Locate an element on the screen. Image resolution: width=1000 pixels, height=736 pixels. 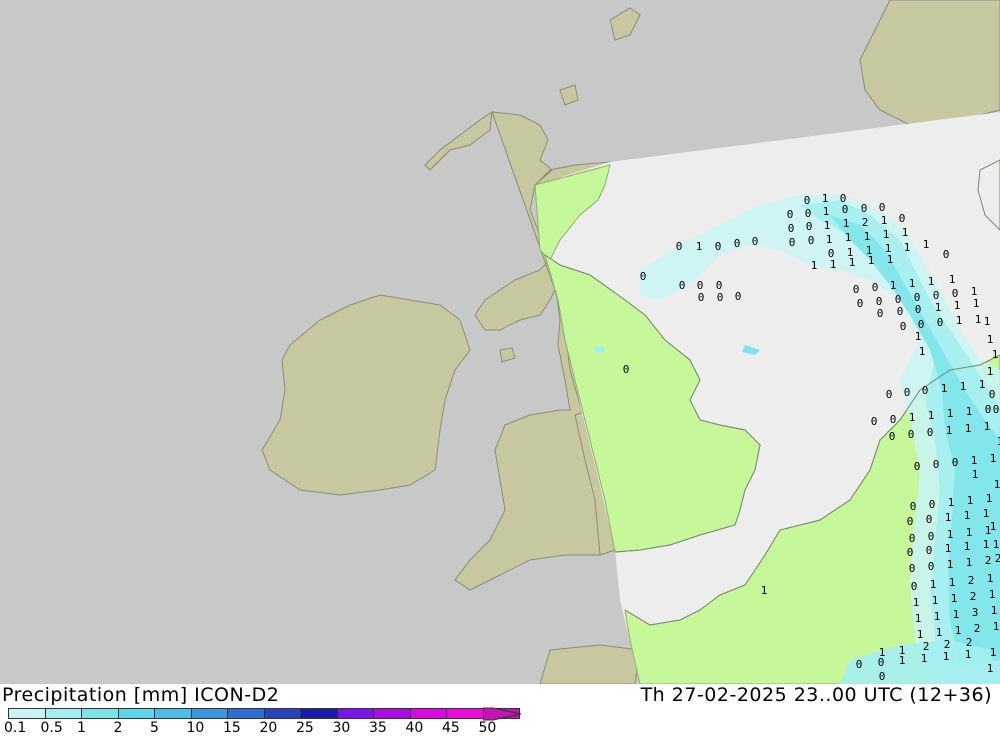
legend-label: 50 is located at coordinates (487, 728).